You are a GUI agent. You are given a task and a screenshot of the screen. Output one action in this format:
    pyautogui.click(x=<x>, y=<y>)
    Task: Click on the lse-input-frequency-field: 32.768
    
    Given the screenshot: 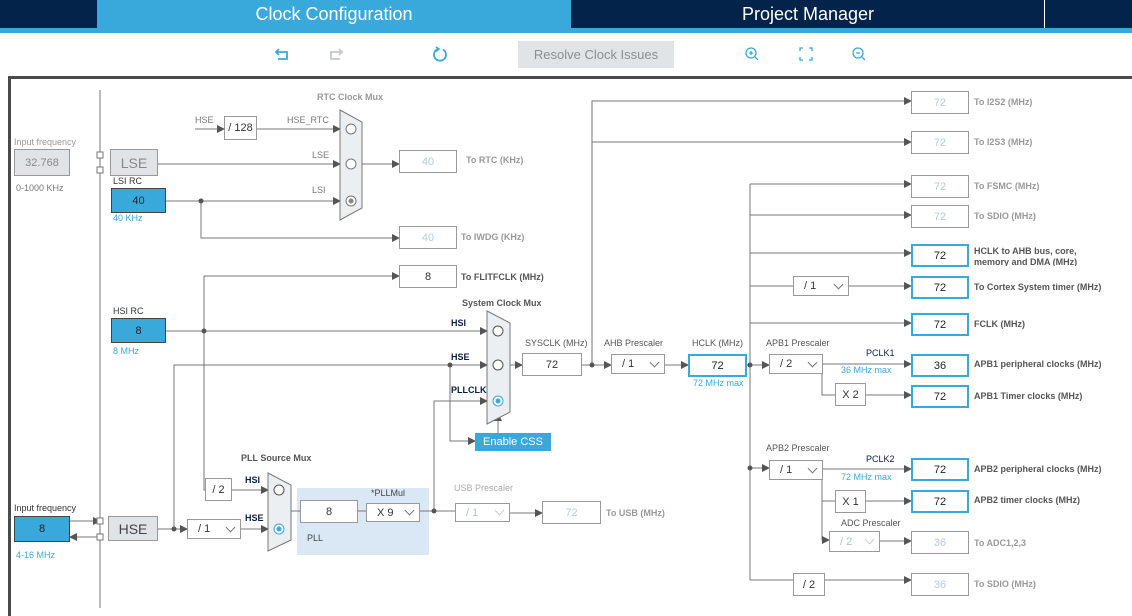 What is the action you would take?
    pyautogui.click(x=42, y=162)
    